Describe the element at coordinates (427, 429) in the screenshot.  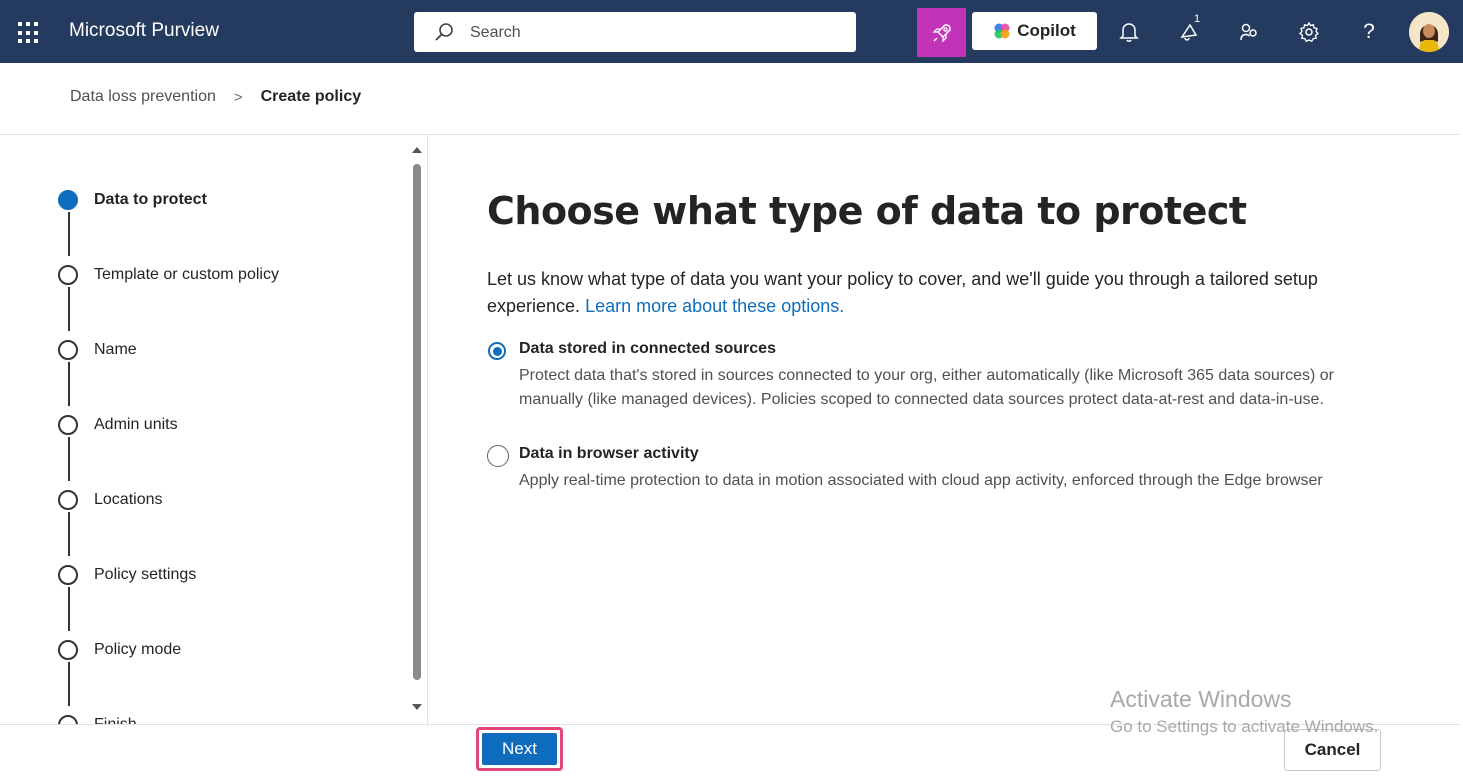
I see `pane-divider` at that location.